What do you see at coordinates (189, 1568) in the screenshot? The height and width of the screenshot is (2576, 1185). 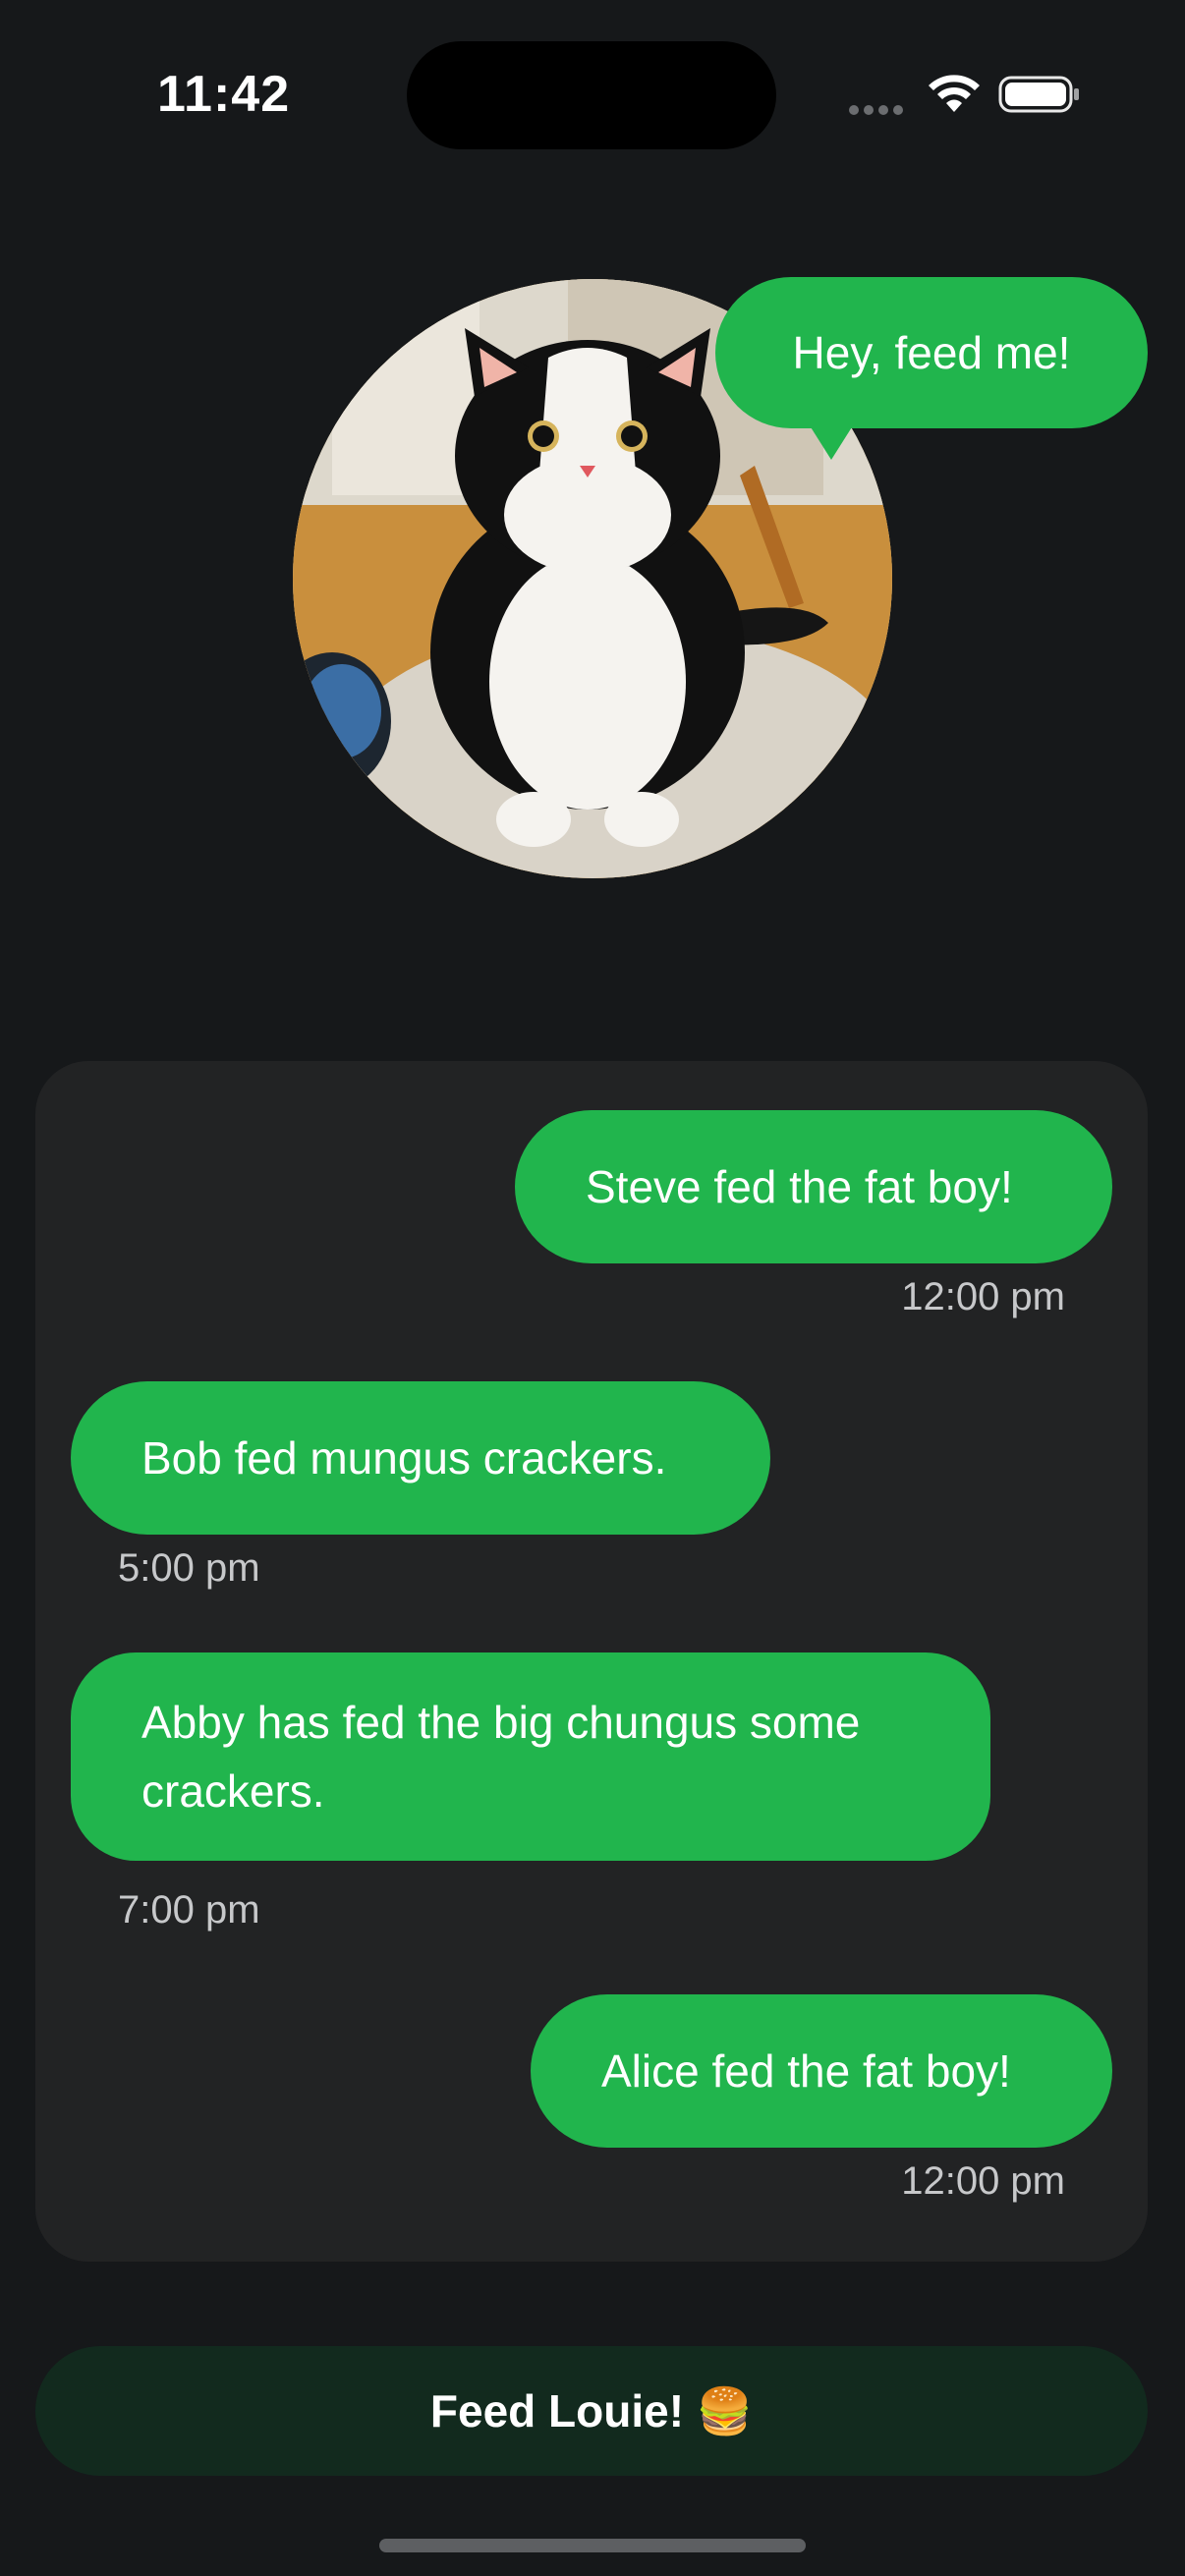 I see `message-timestamp: 5:00 pm` at bounding box center [189, 1568].